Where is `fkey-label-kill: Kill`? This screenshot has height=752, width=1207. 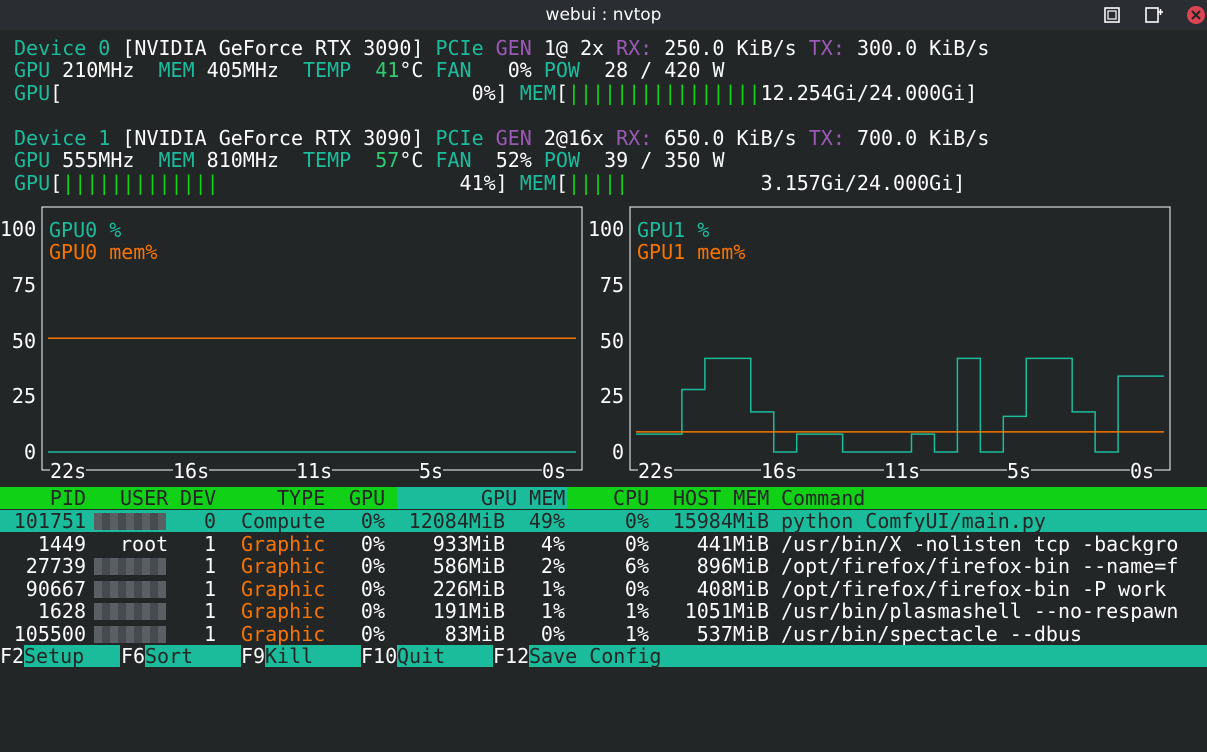
fkey-label-kill: Kill is located at coordinates (313, 656).